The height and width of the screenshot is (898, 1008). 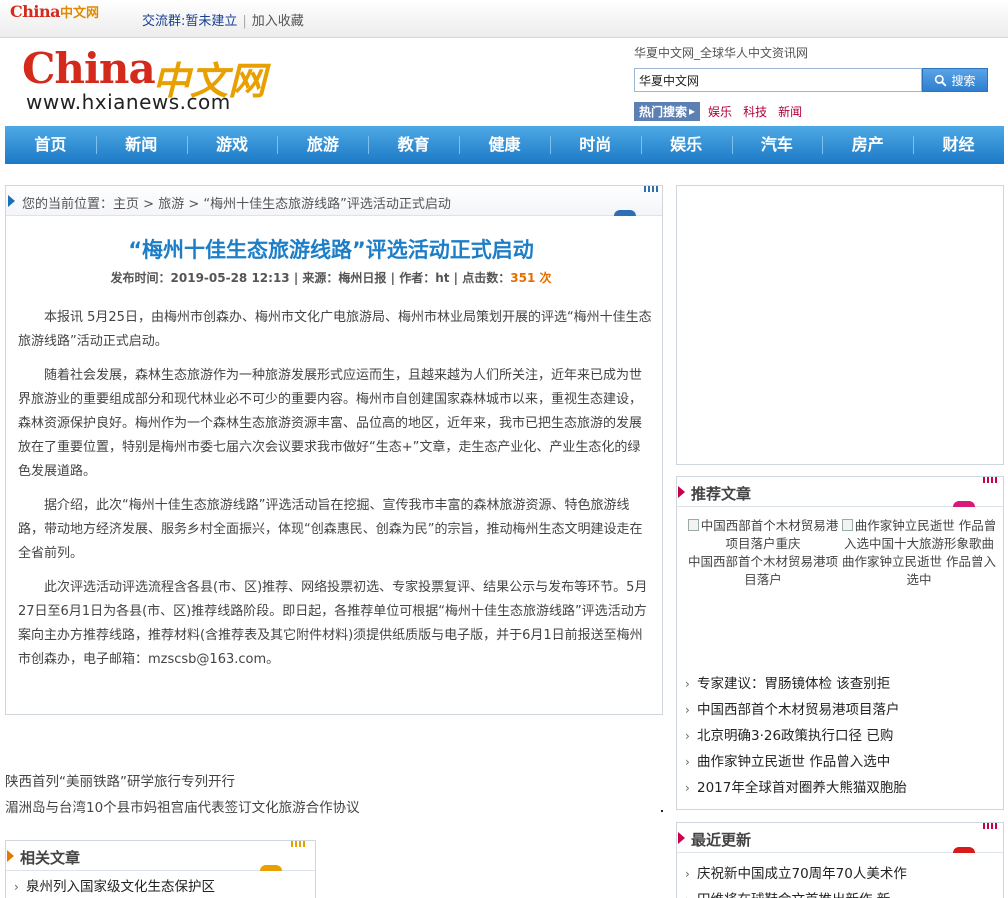 What do you see at coordinates (796, 874) in the screenshot?
I see `list-item: 庆祝新中国成立70周年70人美术作` at bounding box center [796, 874].